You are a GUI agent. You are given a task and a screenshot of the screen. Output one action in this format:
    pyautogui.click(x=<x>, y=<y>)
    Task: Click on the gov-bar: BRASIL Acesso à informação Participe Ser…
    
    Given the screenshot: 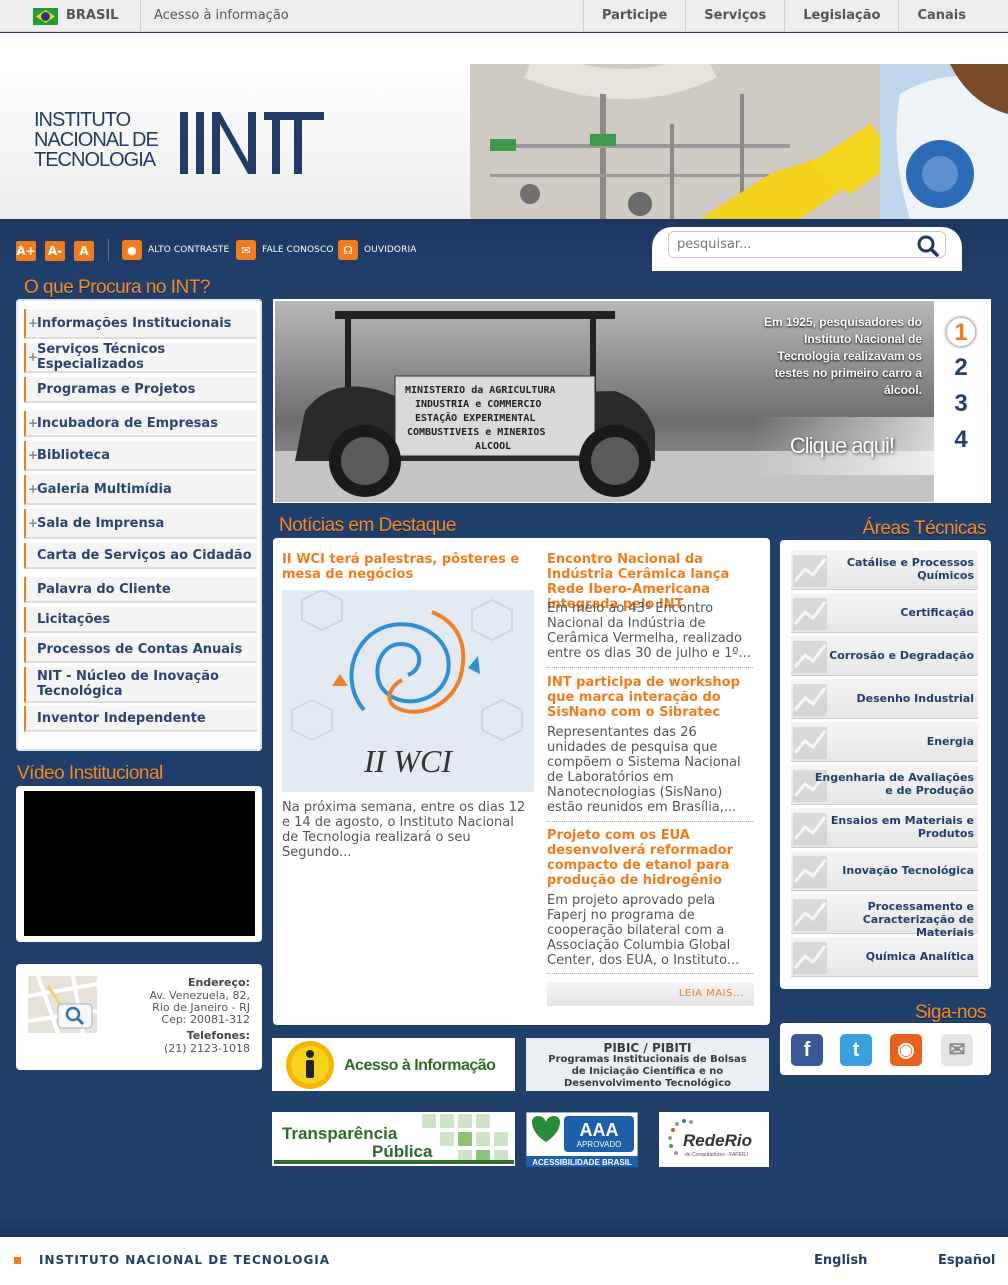 What is the action you would take?
    pyautogui.click(x=504, y=16)
    